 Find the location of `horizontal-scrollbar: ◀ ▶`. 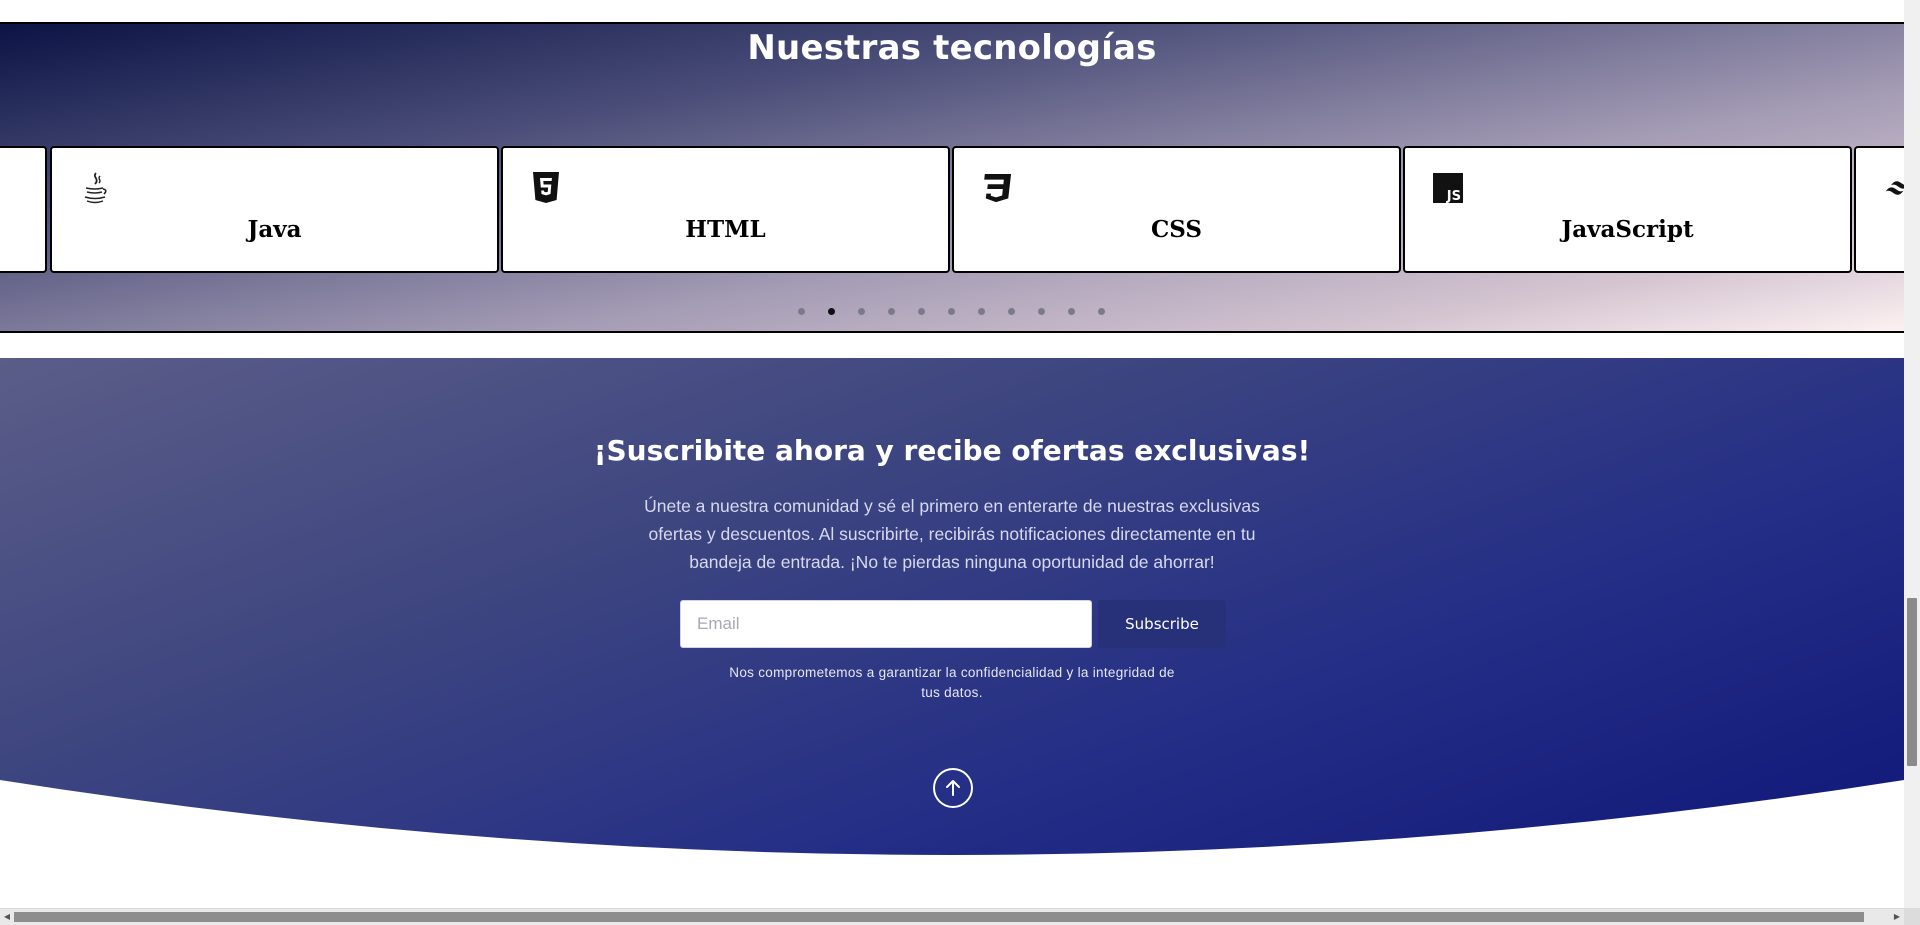

horizontal-scrollbar: ◀ ▶ is located at coordinates (960, 916).